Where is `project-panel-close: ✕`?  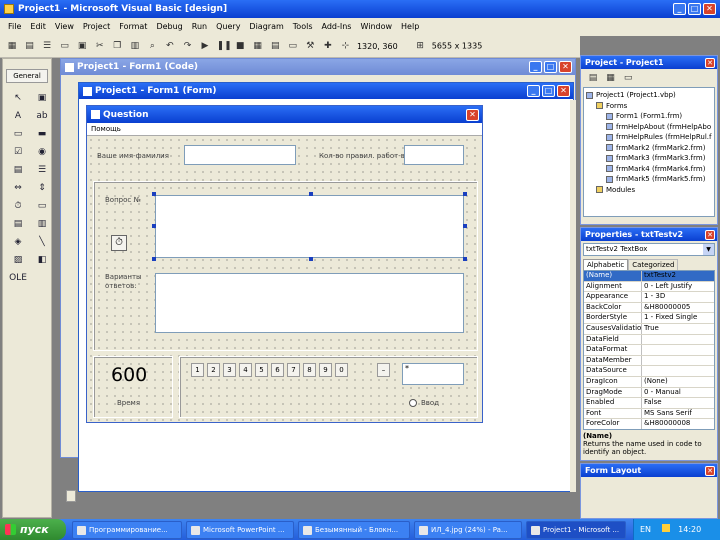
project-panel-close: ✕ is located at coordinates (710, 62).